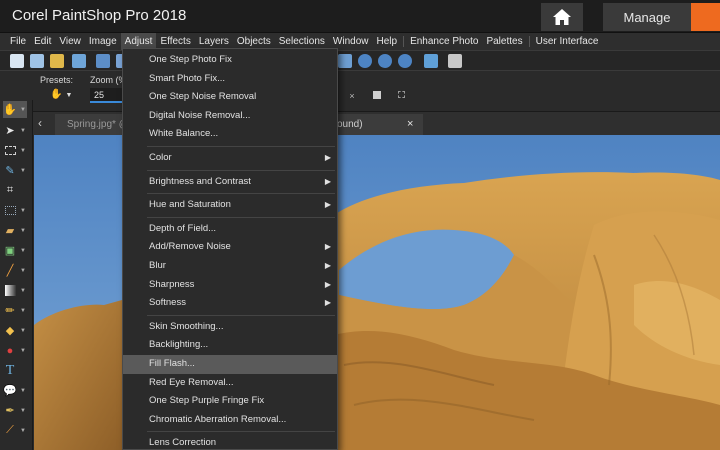 This screenshot has width=720, height=450. I want to click on transform-icon, so click(10, 211).